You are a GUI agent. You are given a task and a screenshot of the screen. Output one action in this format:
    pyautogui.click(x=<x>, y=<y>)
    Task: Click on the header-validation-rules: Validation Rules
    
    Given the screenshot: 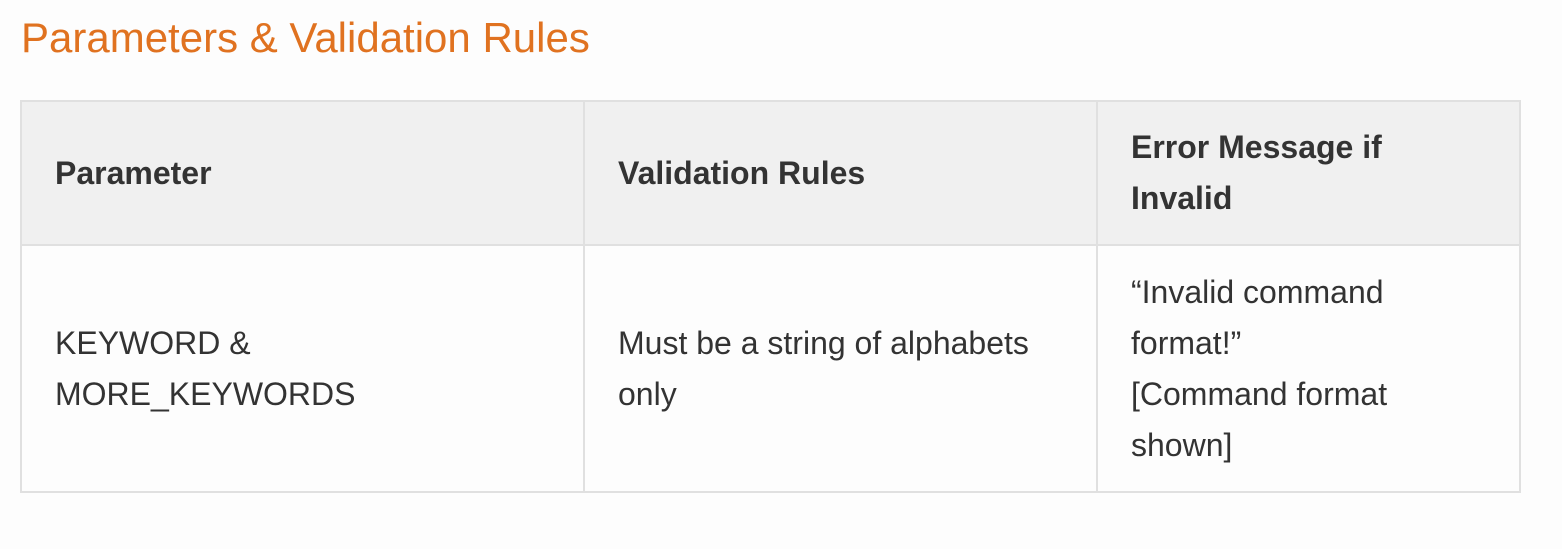 What is the action you would take?
    pyautogui.click(x=840, y=173)
    